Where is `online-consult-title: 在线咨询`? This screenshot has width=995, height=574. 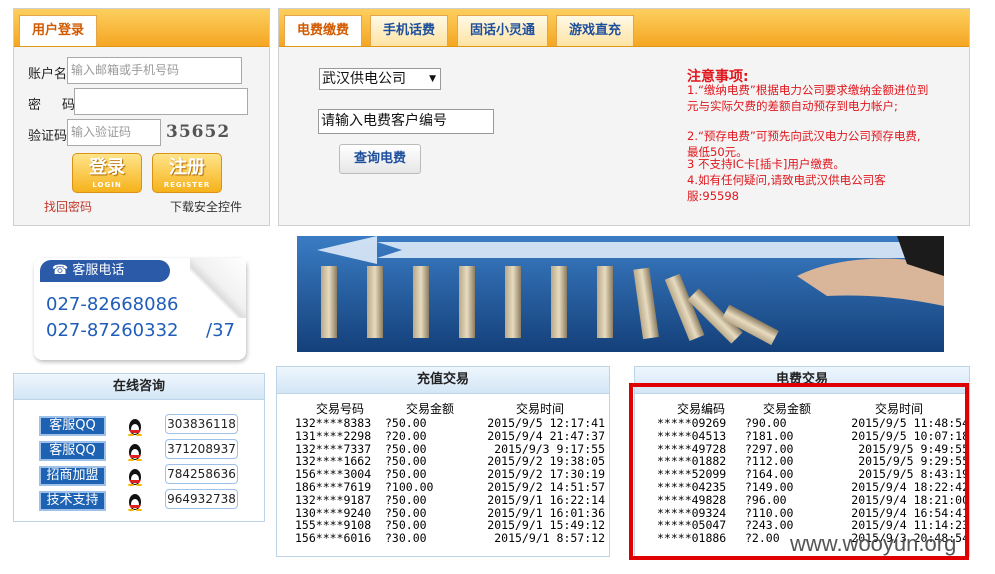 online-consult-title: 在线咨询 is located at coordinates (139, 387).